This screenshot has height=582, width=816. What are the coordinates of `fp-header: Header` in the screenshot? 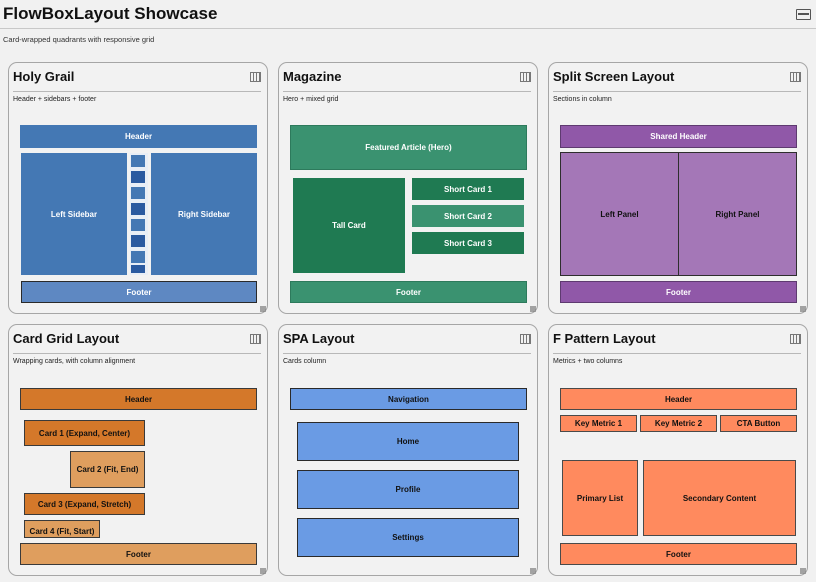 It's located at (678, 399).